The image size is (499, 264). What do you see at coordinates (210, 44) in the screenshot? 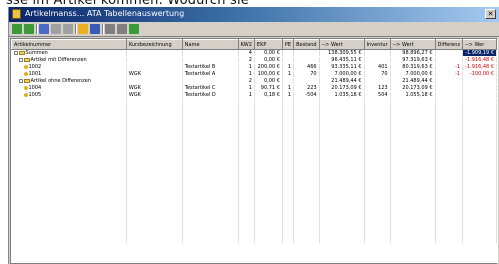
I see `column-header: Name` at bounding box center [210, 44].